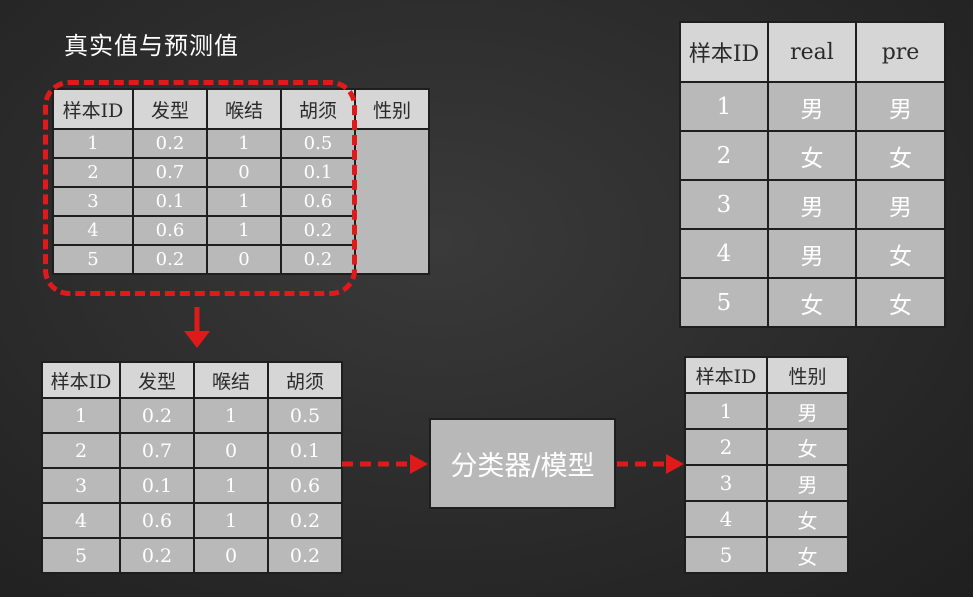 The image size is (973, 597). I want to click on right-arrow-to-classifier, so click(385, 464).